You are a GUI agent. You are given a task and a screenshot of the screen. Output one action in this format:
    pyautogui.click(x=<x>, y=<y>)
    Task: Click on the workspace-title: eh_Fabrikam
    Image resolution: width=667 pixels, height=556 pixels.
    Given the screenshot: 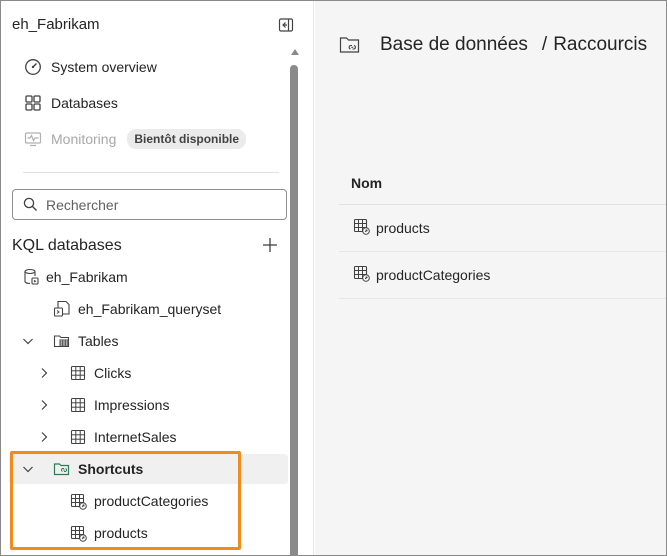 What is the action you would take?
    pyautogui.click(x=56, y=24)
    